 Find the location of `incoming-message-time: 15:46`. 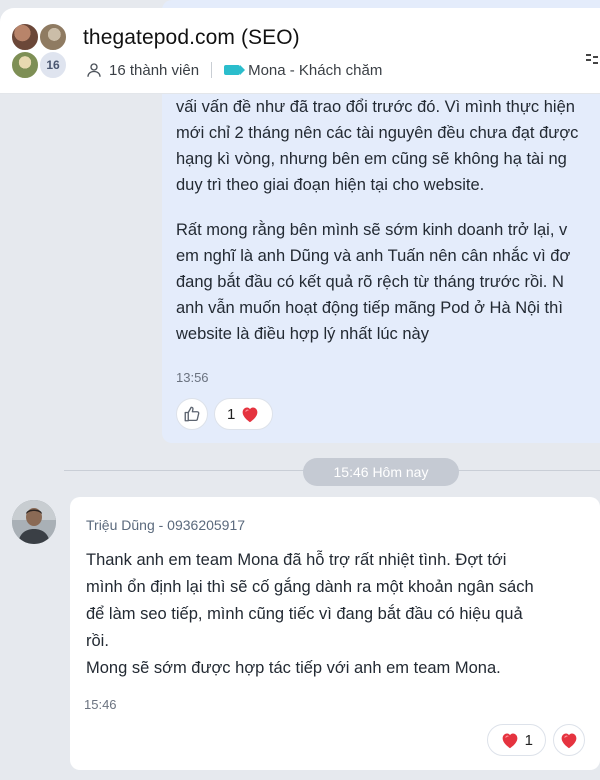

incoming-message-time: 15:46 is located at coordinates (100, 704).